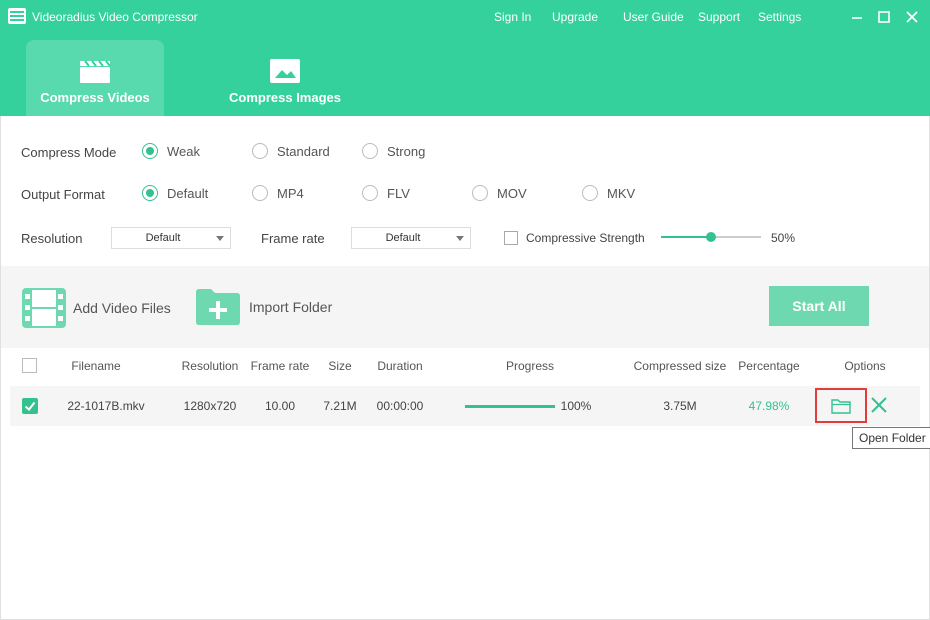 Image resolution: width=930 pixels, height=620 pixels. What do you see at coordinates (512, 17) in the screenshot?
I see `sign-in-link: Sign In` at bounding box center [512, 17].